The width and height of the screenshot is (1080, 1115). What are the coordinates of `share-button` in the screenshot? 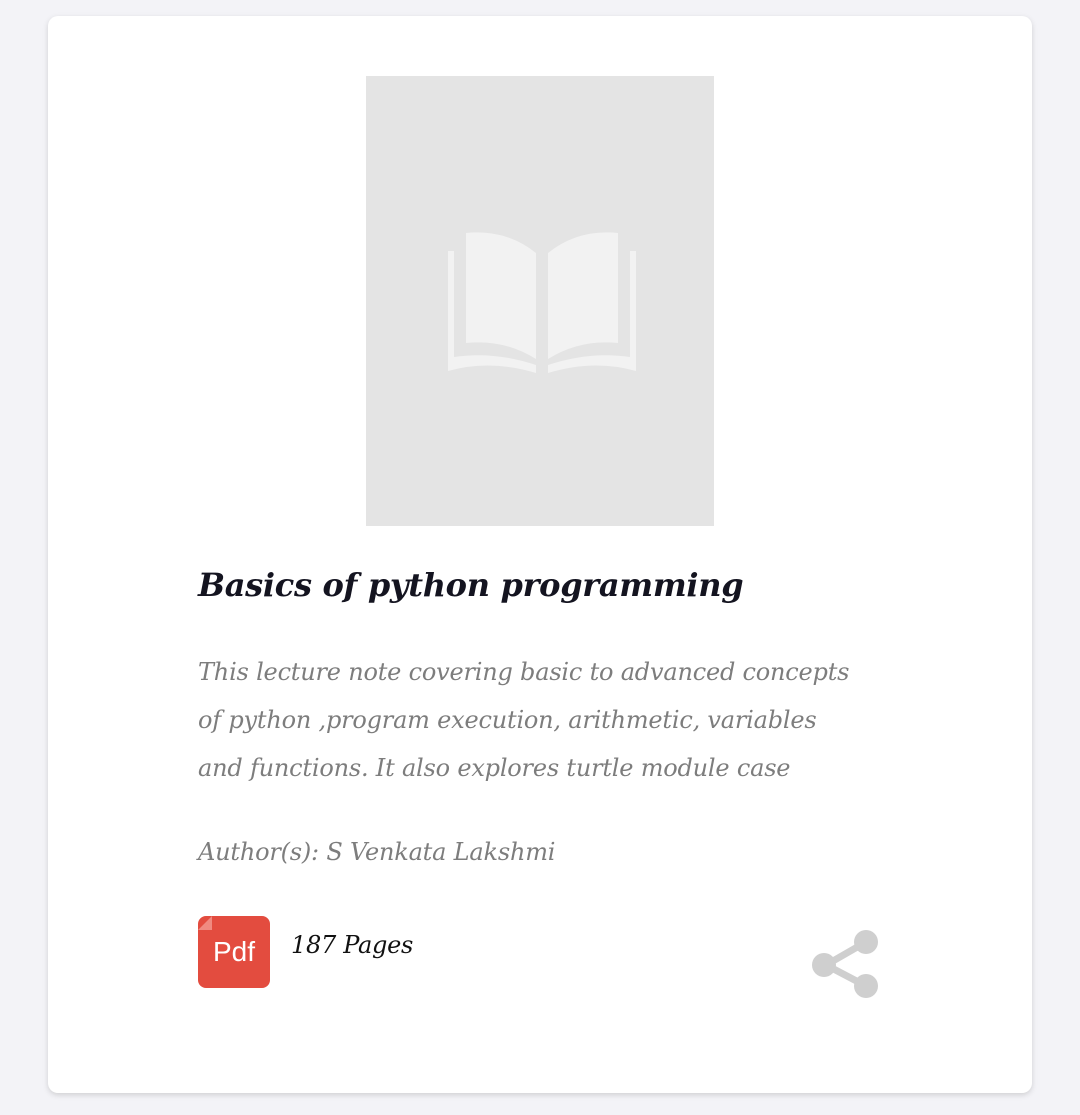 It's located at (845, 965).